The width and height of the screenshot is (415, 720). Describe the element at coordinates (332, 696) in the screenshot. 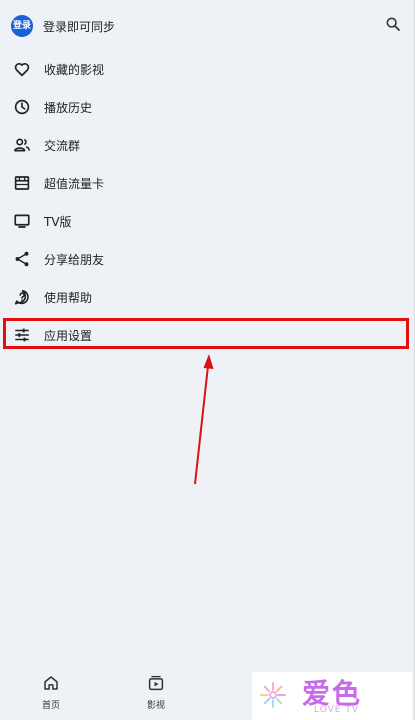

I see `watermark-logo: 爱色 LOVE TV` at that location.